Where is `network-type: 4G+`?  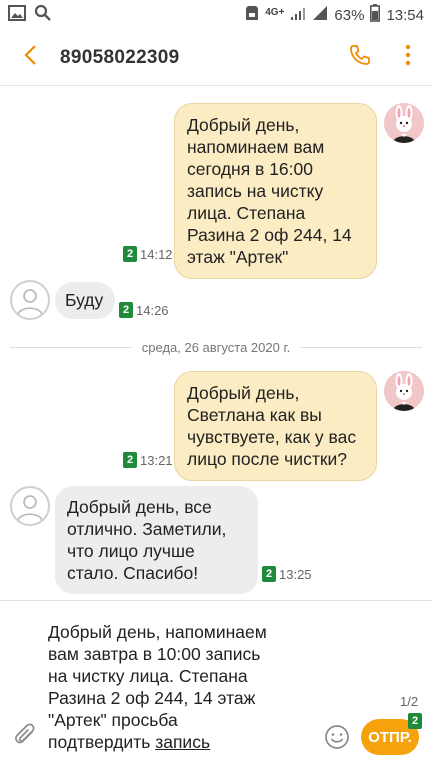 network-type: 4G+ is located at coordinates (275, 12).